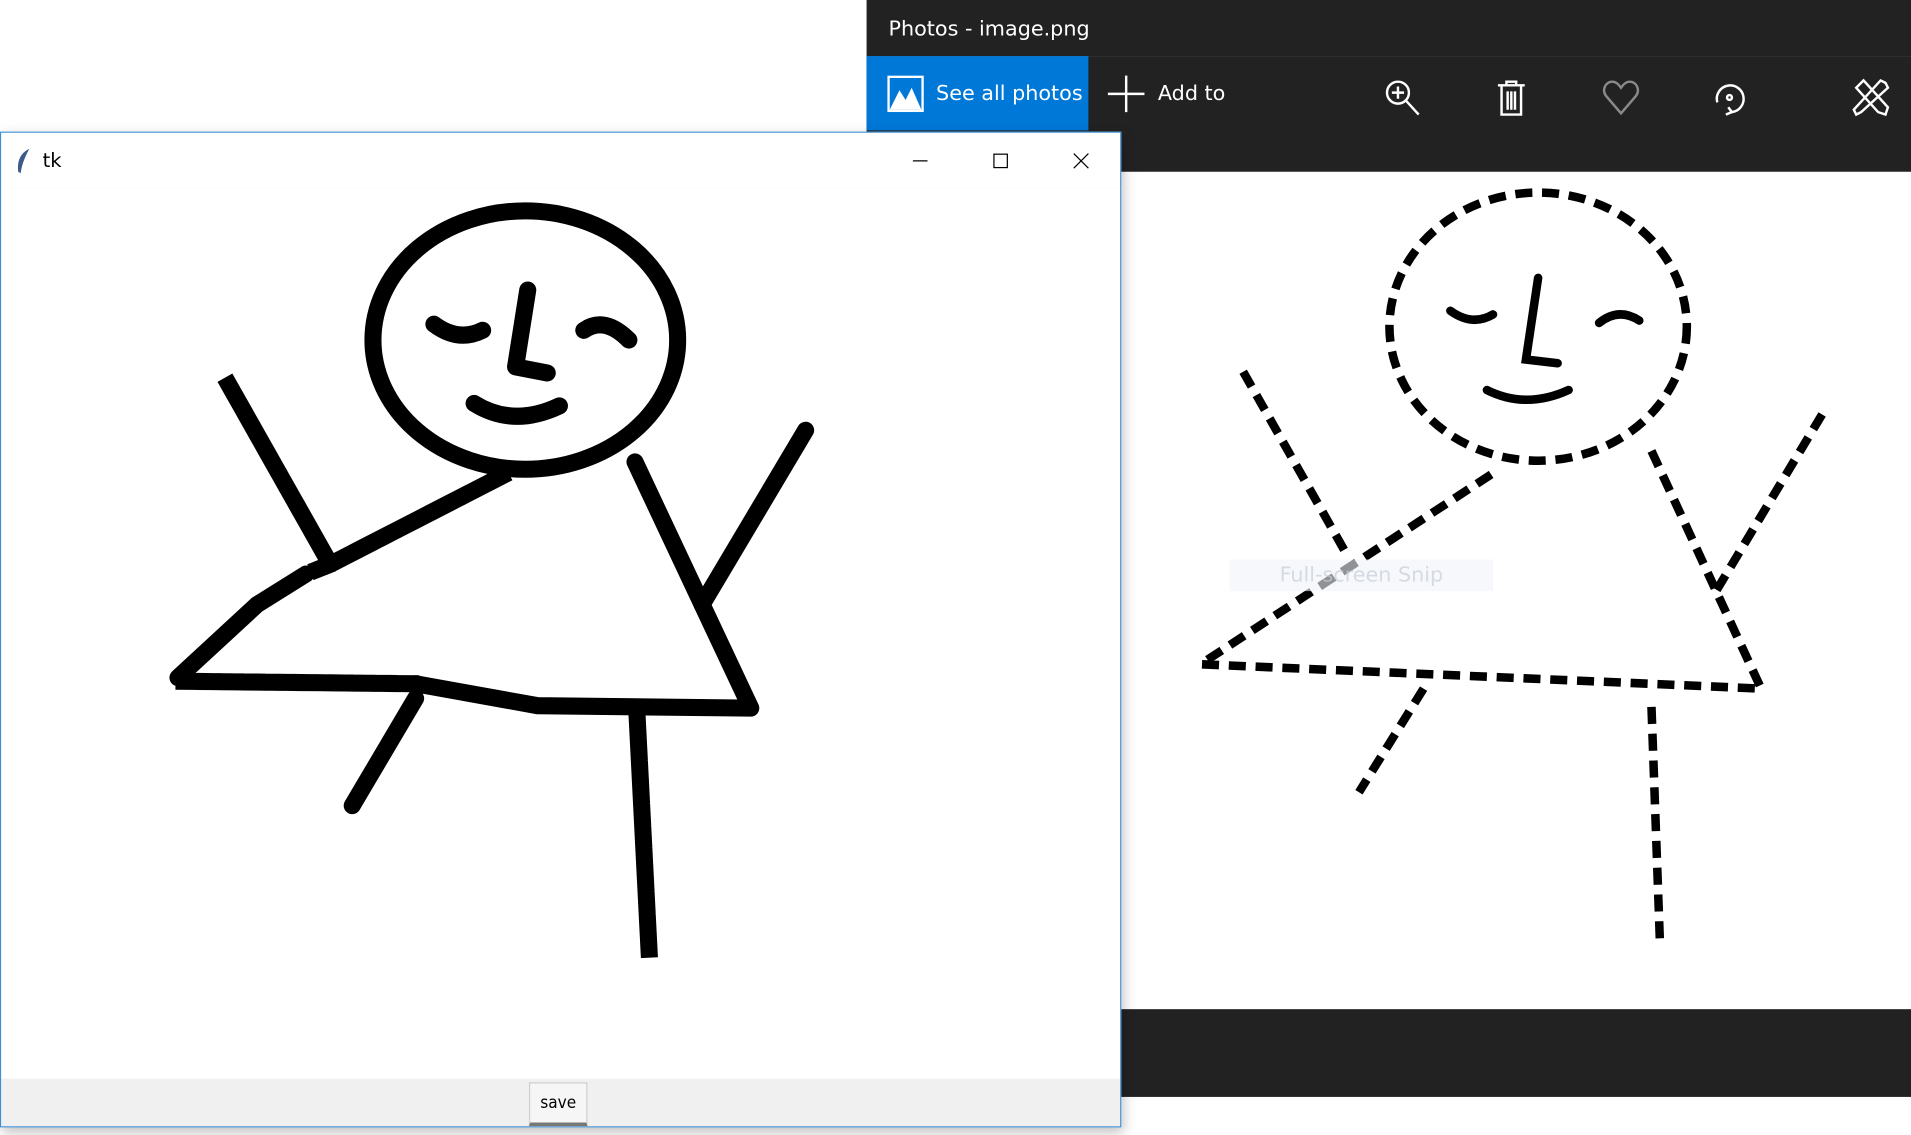 The height and width of the screenshot is (1135, 1911). I want to click on left-neck, so click(242, 626).